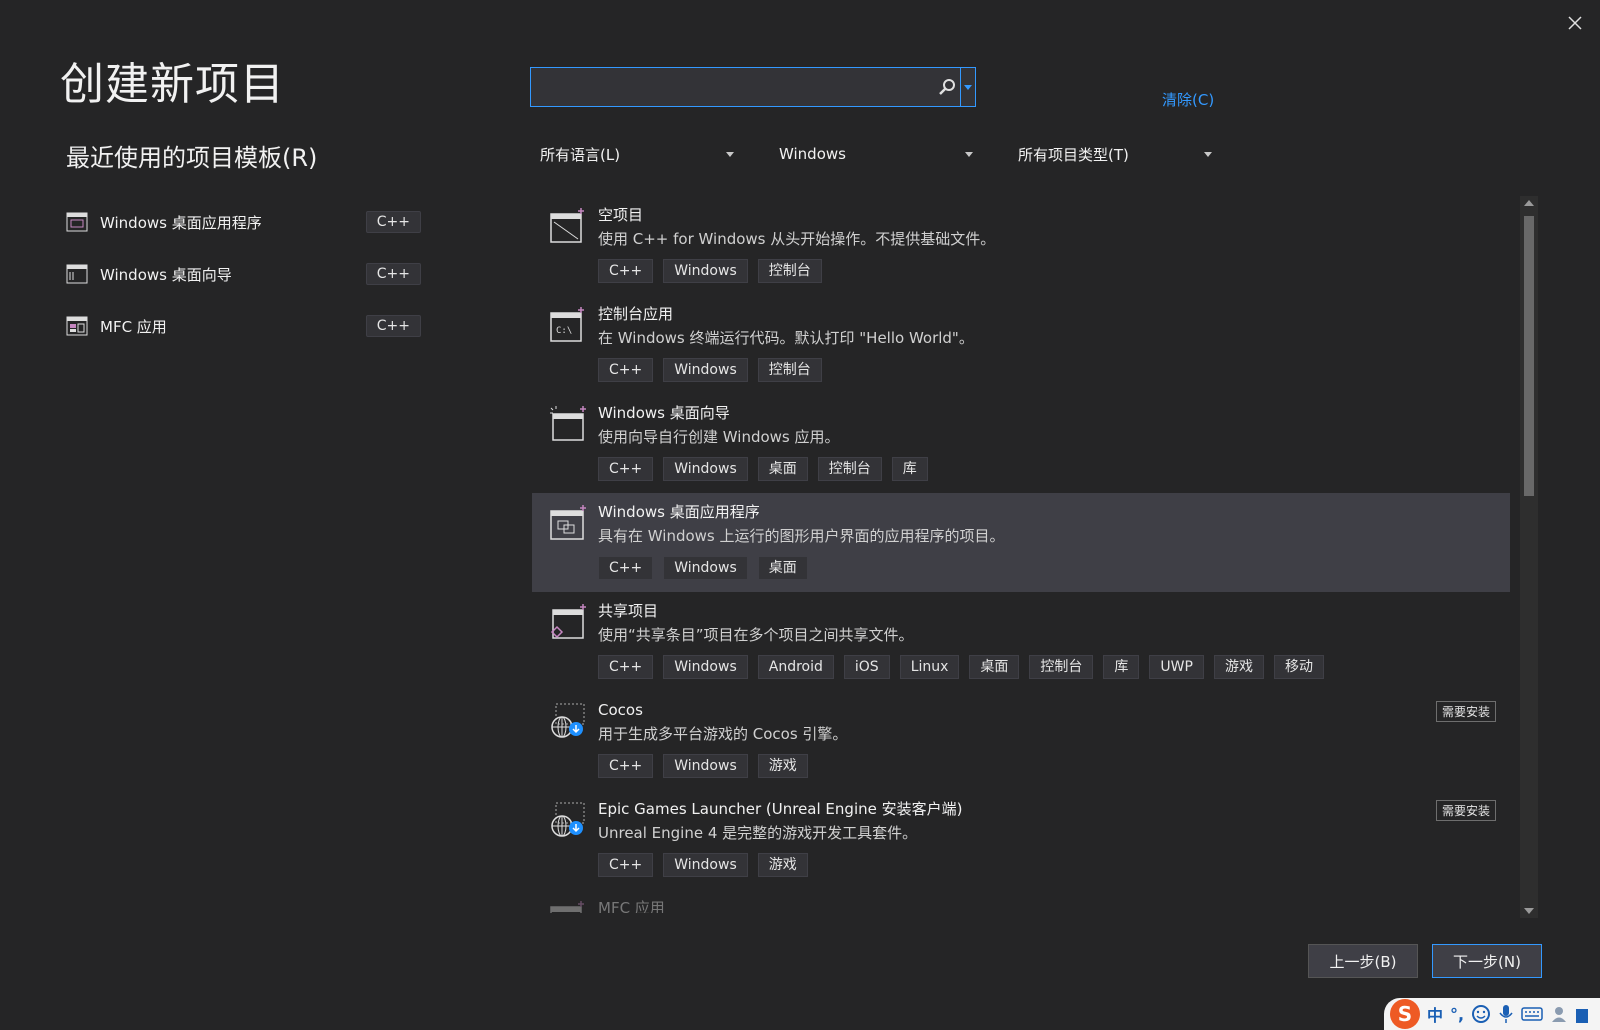 The height and width of the screenshot is (1030, 1600). I want to click on close-icon, so click(1575, 23).